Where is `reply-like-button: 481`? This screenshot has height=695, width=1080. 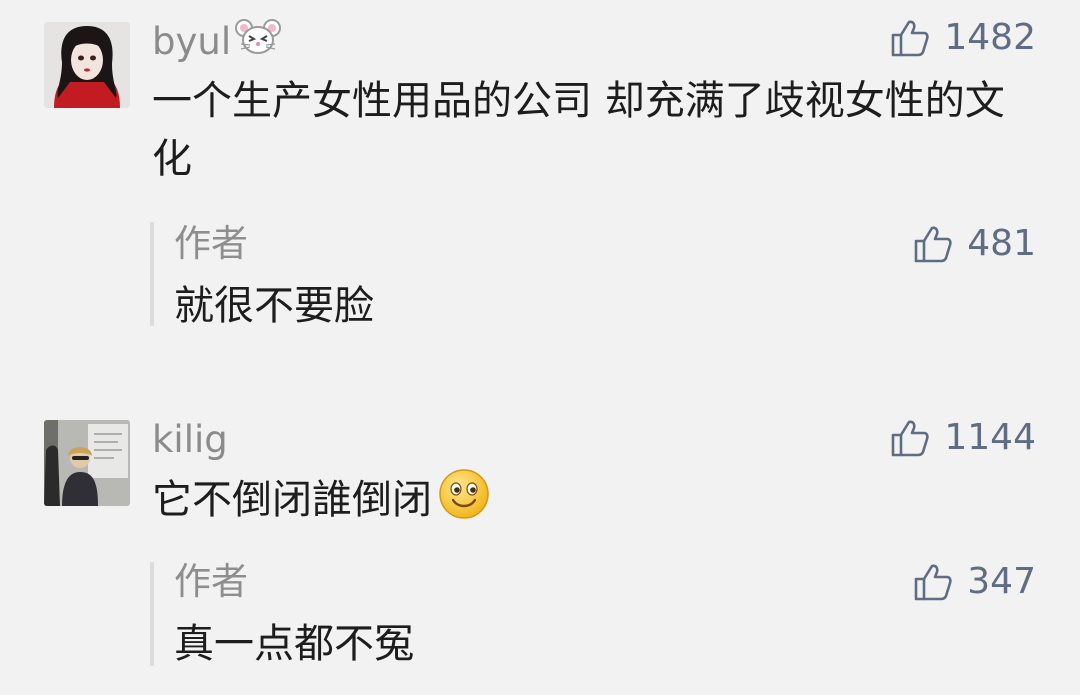
reply-like-button: 481 is located at coordinates (974, 244).